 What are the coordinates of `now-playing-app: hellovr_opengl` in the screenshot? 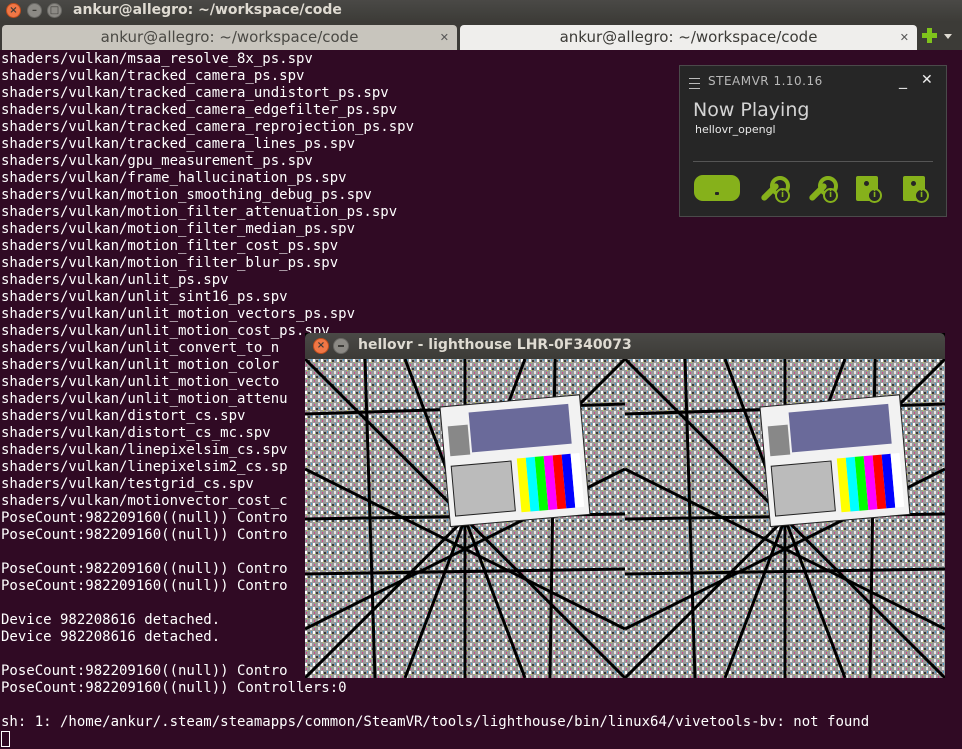 It's located at (735, 129).